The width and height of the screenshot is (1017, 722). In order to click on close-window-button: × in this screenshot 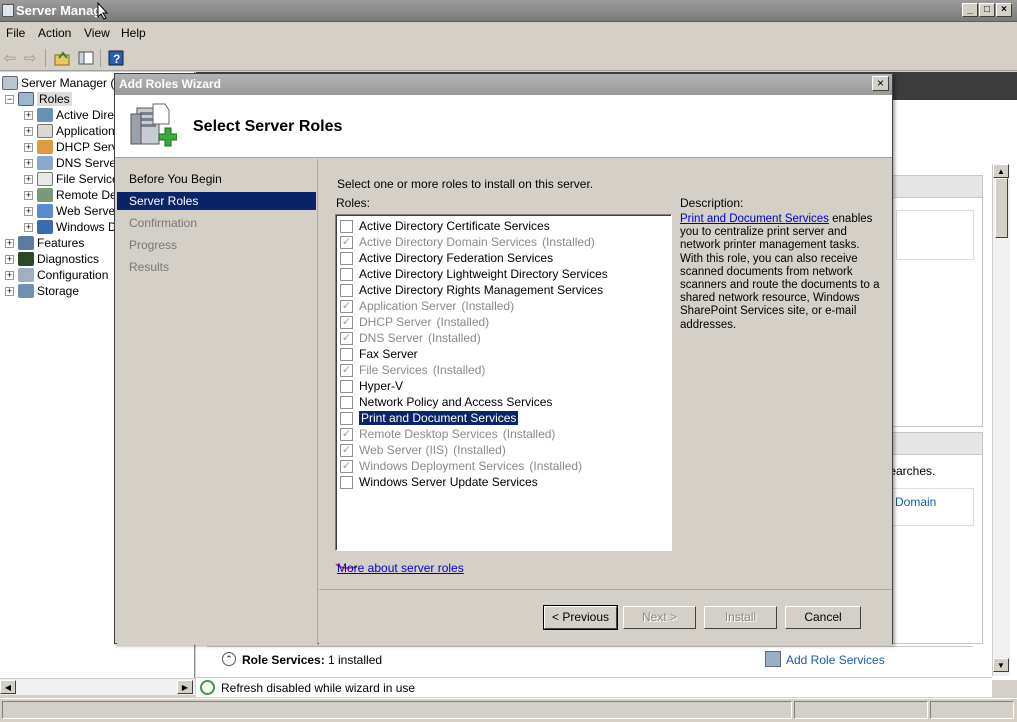, I will do `click(1004, 10)`.